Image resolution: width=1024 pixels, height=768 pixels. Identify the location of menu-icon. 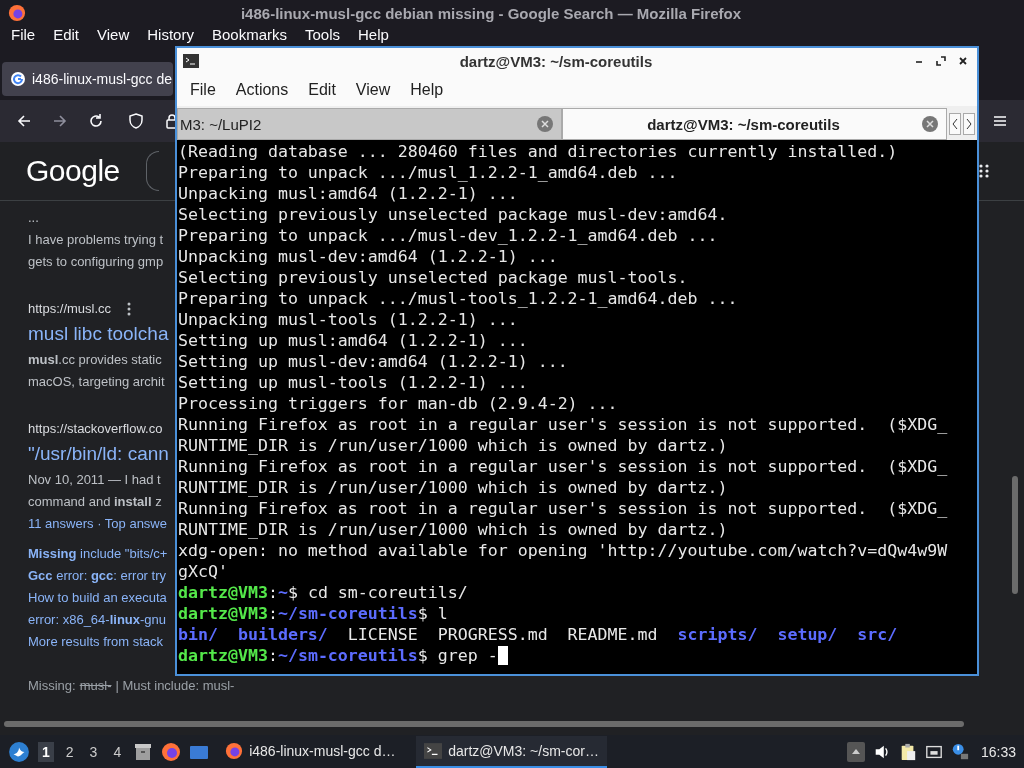
(1000, 121).